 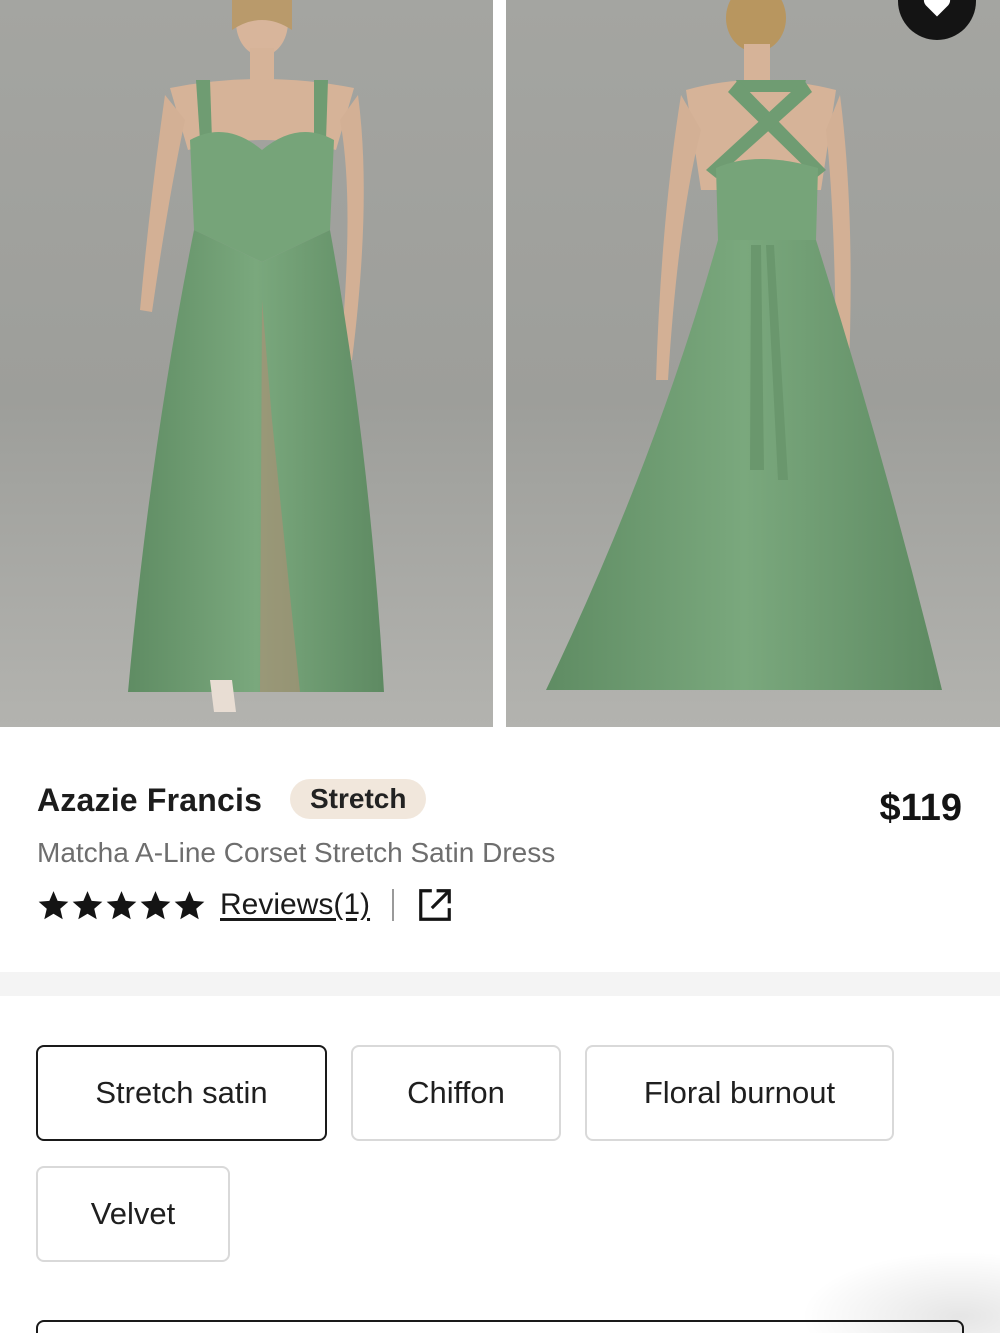 I want to click on rating-row: Reviews(1), so click(x=245, y=905).